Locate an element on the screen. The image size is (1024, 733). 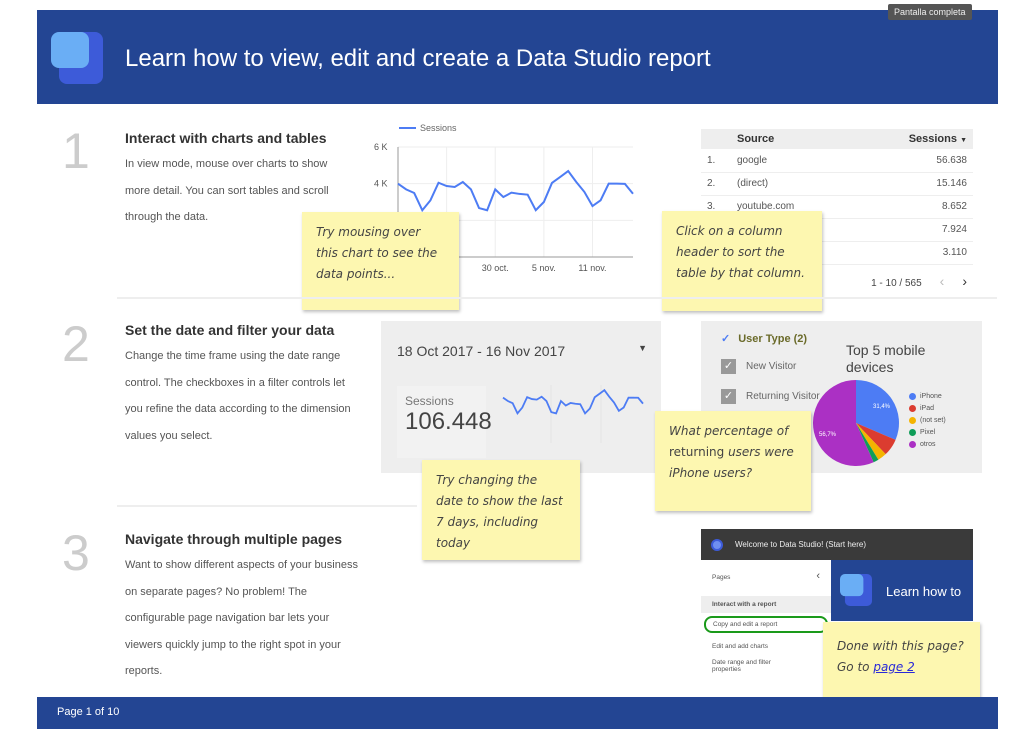
page-link: Copy and edit a report is located at coordinates (766, 624).